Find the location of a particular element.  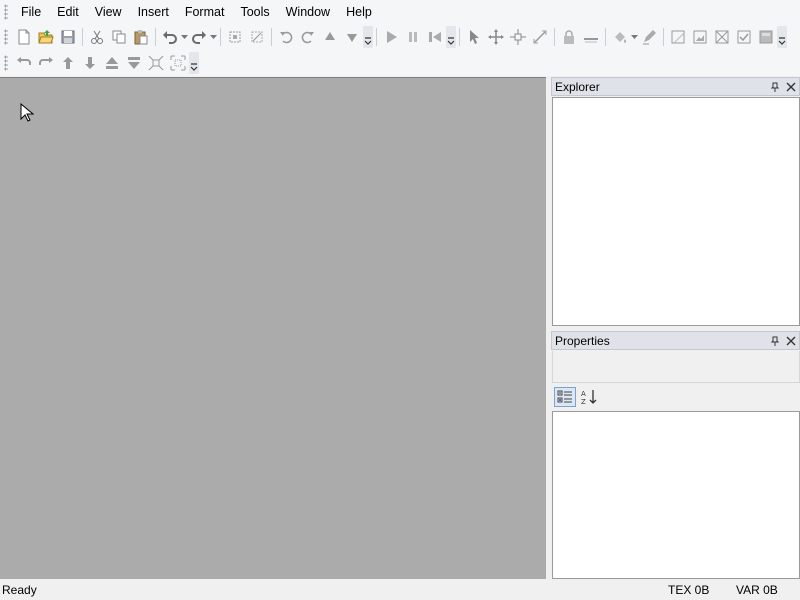

step-back-icon is located at coordinates (435, 37).